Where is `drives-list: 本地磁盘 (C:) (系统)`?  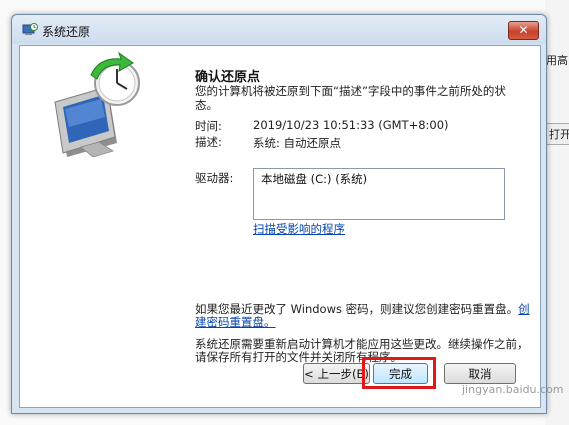 drives-list: 本地磁盘 (C:) (系统) is located at coordinates (379, 194).